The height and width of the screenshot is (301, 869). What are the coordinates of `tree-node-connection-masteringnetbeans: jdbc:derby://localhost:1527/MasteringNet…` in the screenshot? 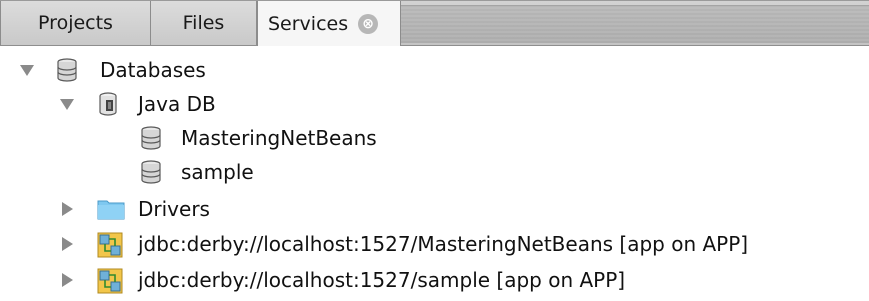 It's located at (434, 244).